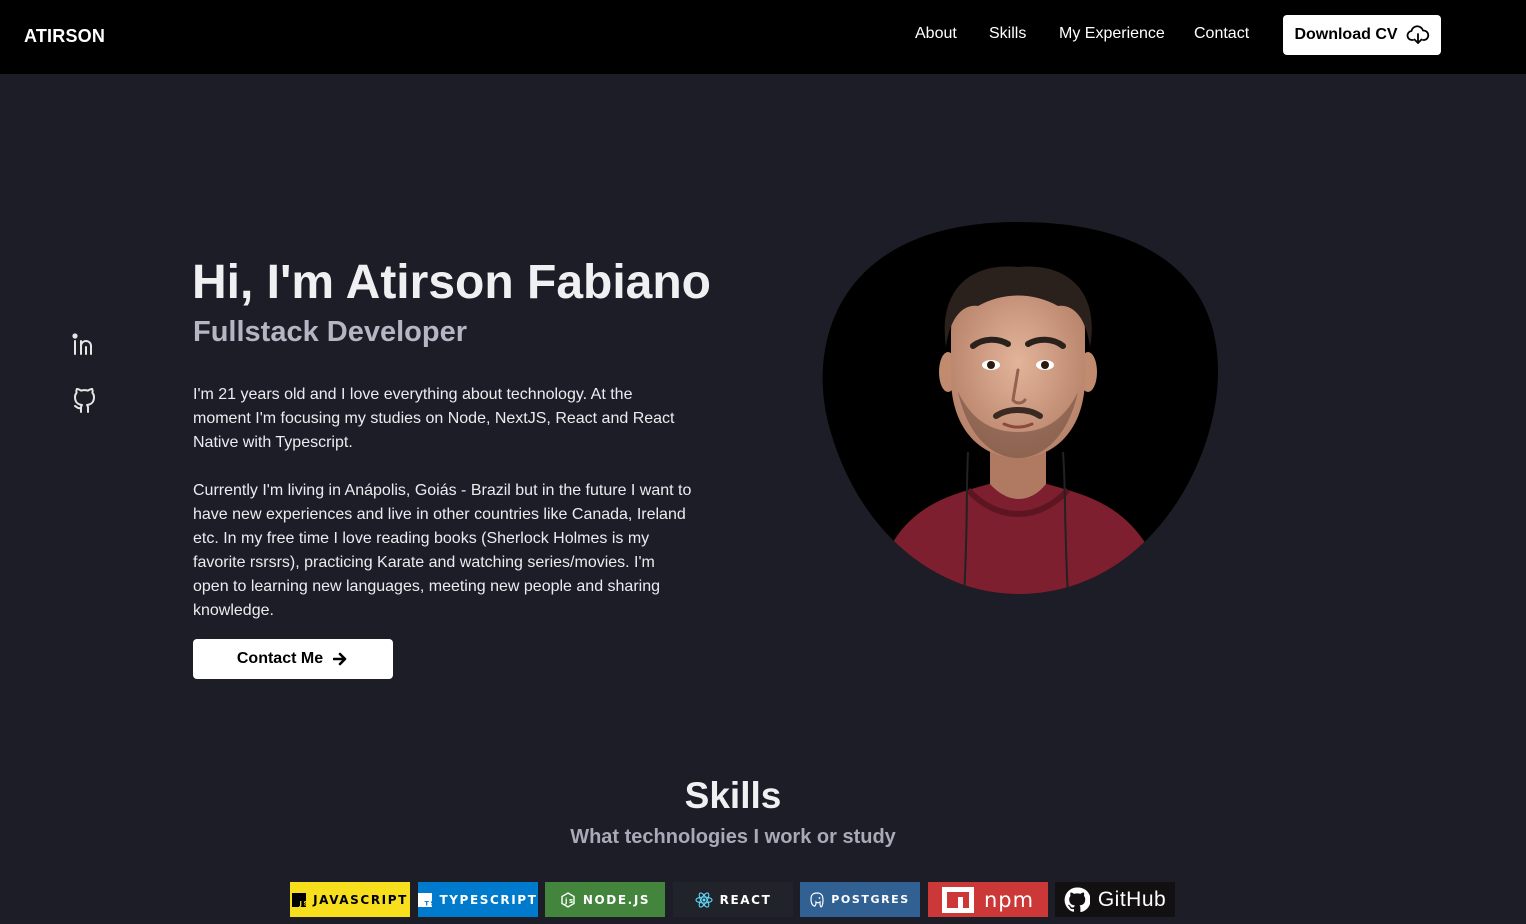 The image size is (1526, 924). What do you see at coordinates (451, 282) in the screenshot?
I see `hero-title: Hi, I'm Atirson Fabiano` at bounding box center [451, 282].